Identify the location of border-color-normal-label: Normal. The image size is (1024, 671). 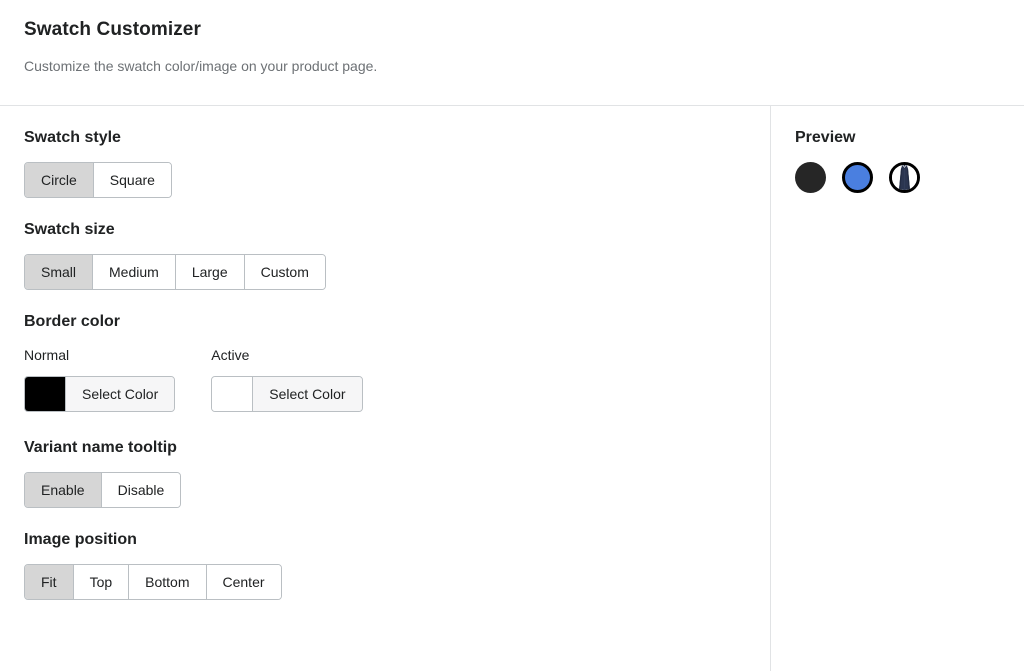
(47, 355).